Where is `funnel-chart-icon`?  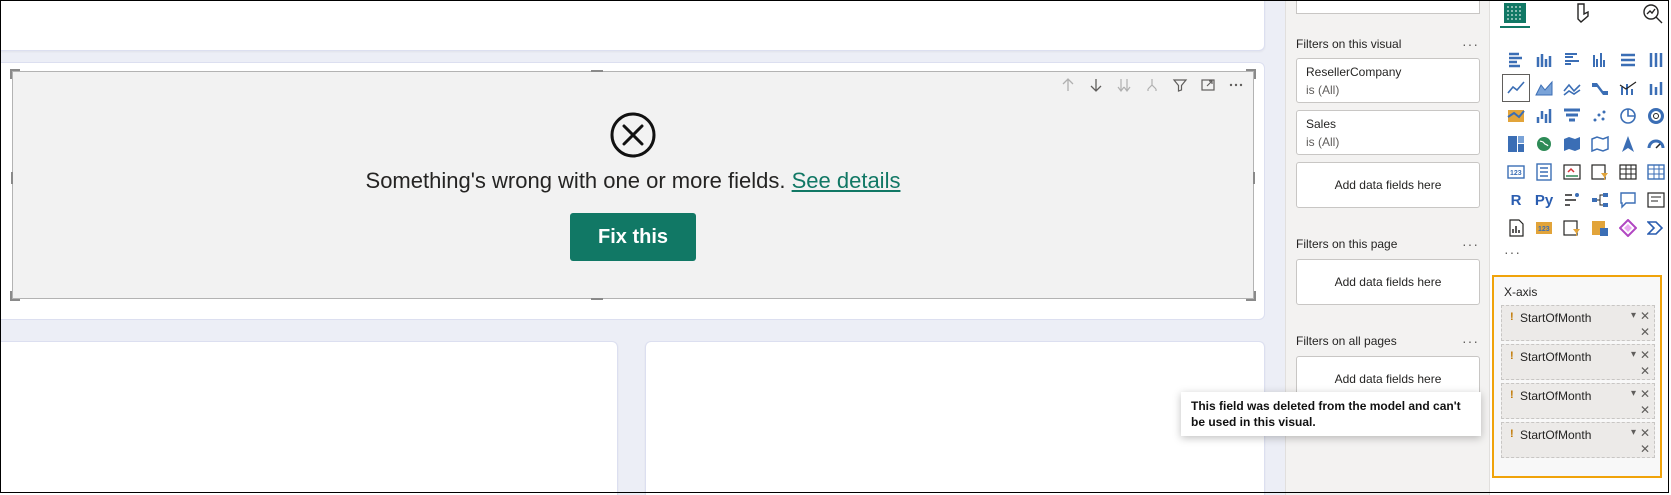 funnel-chart-icon is located at coordinates (1572, 116).